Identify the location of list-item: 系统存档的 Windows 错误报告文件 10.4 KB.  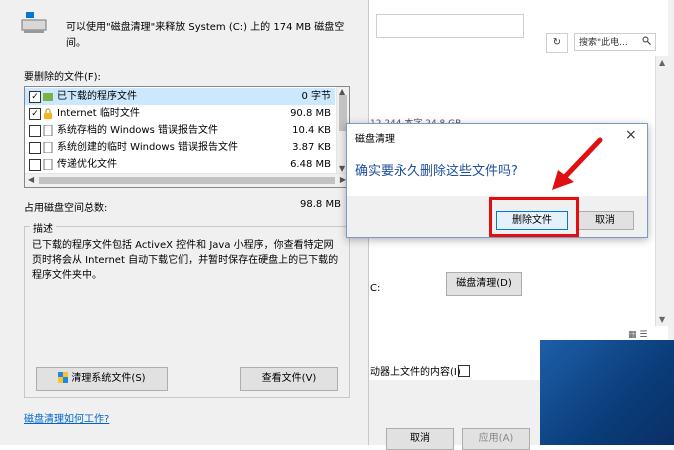
(180, 130).